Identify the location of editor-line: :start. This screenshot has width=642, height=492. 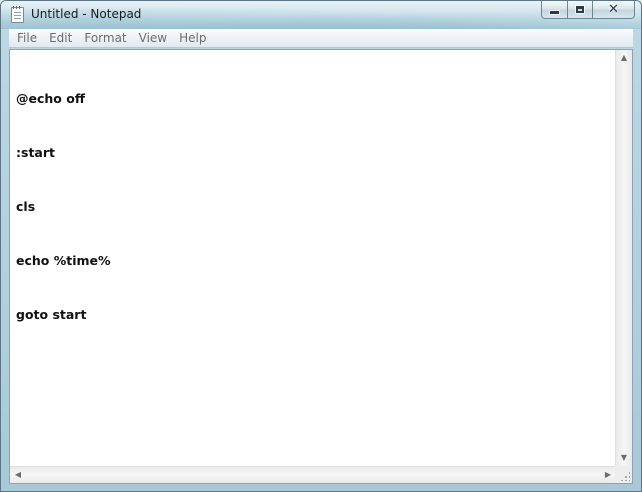
(35, 152).